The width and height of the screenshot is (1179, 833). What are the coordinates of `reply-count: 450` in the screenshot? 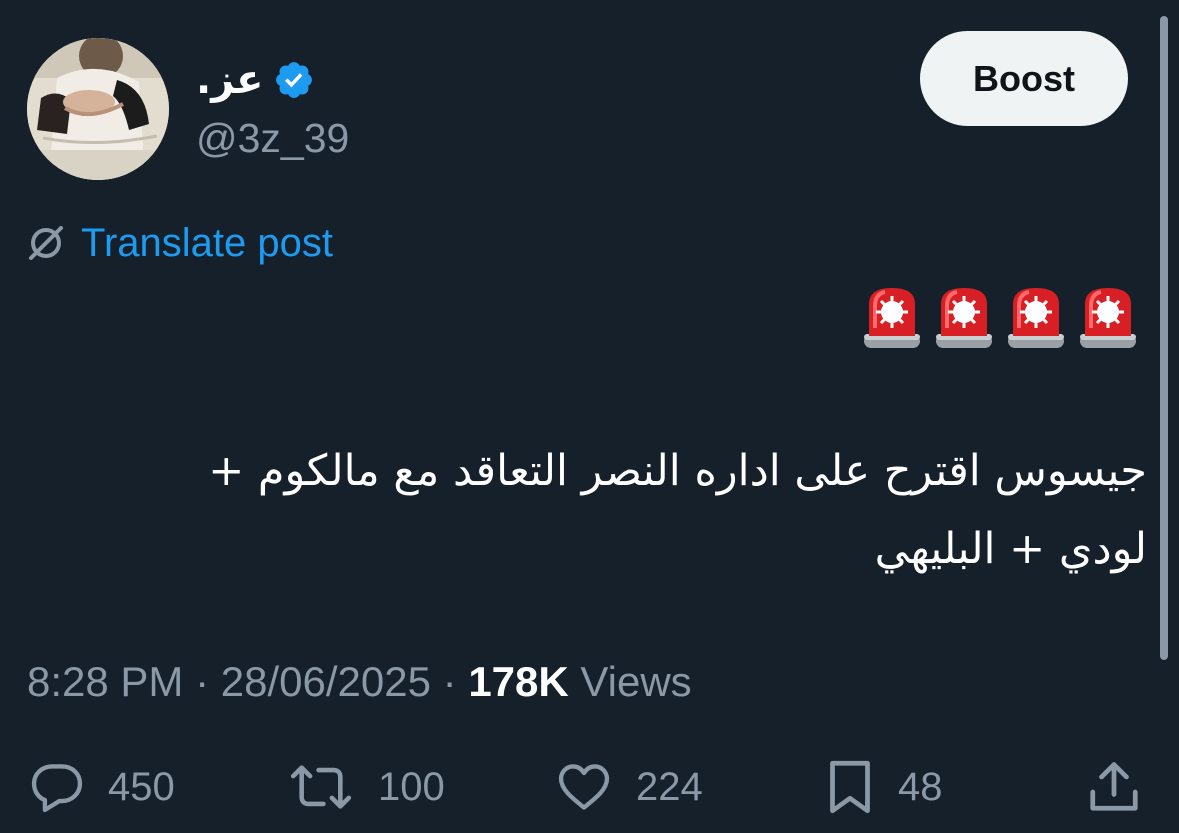 It's located at (141, 786).